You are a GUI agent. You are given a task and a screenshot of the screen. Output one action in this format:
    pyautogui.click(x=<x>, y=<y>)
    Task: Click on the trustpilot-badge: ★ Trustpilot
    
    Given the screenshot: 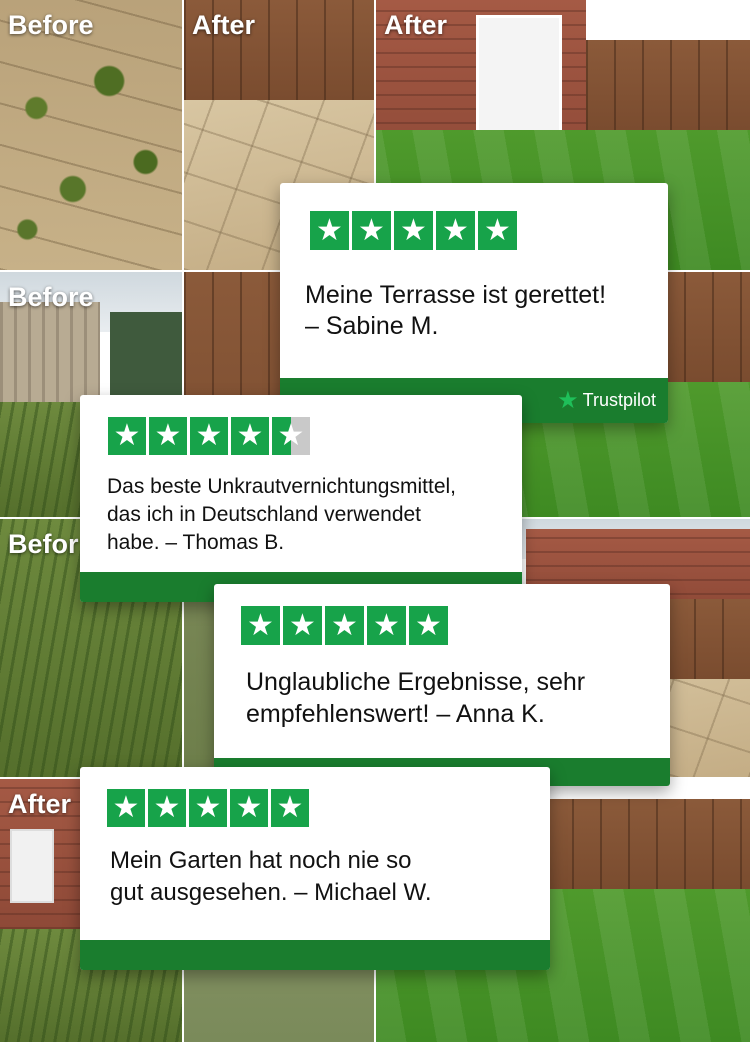 What is the action you would take?
    pyautogui.click(x=606, y=400)
    